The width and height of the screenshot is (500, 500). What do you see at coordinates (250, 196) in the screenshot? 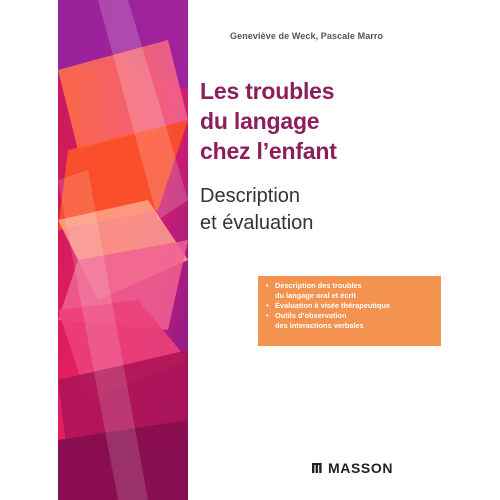
I see `subtitle-line: Description` at bounding box center [250, 196].